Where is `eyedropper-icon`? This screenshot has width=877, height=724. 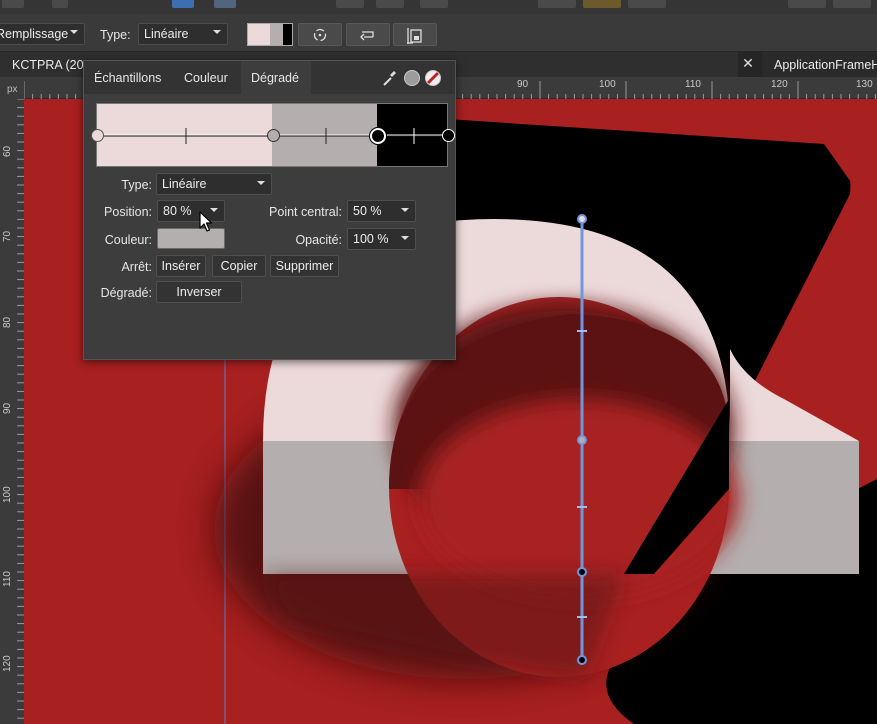
eyedropper-icon is located at coordinates (390, 78).